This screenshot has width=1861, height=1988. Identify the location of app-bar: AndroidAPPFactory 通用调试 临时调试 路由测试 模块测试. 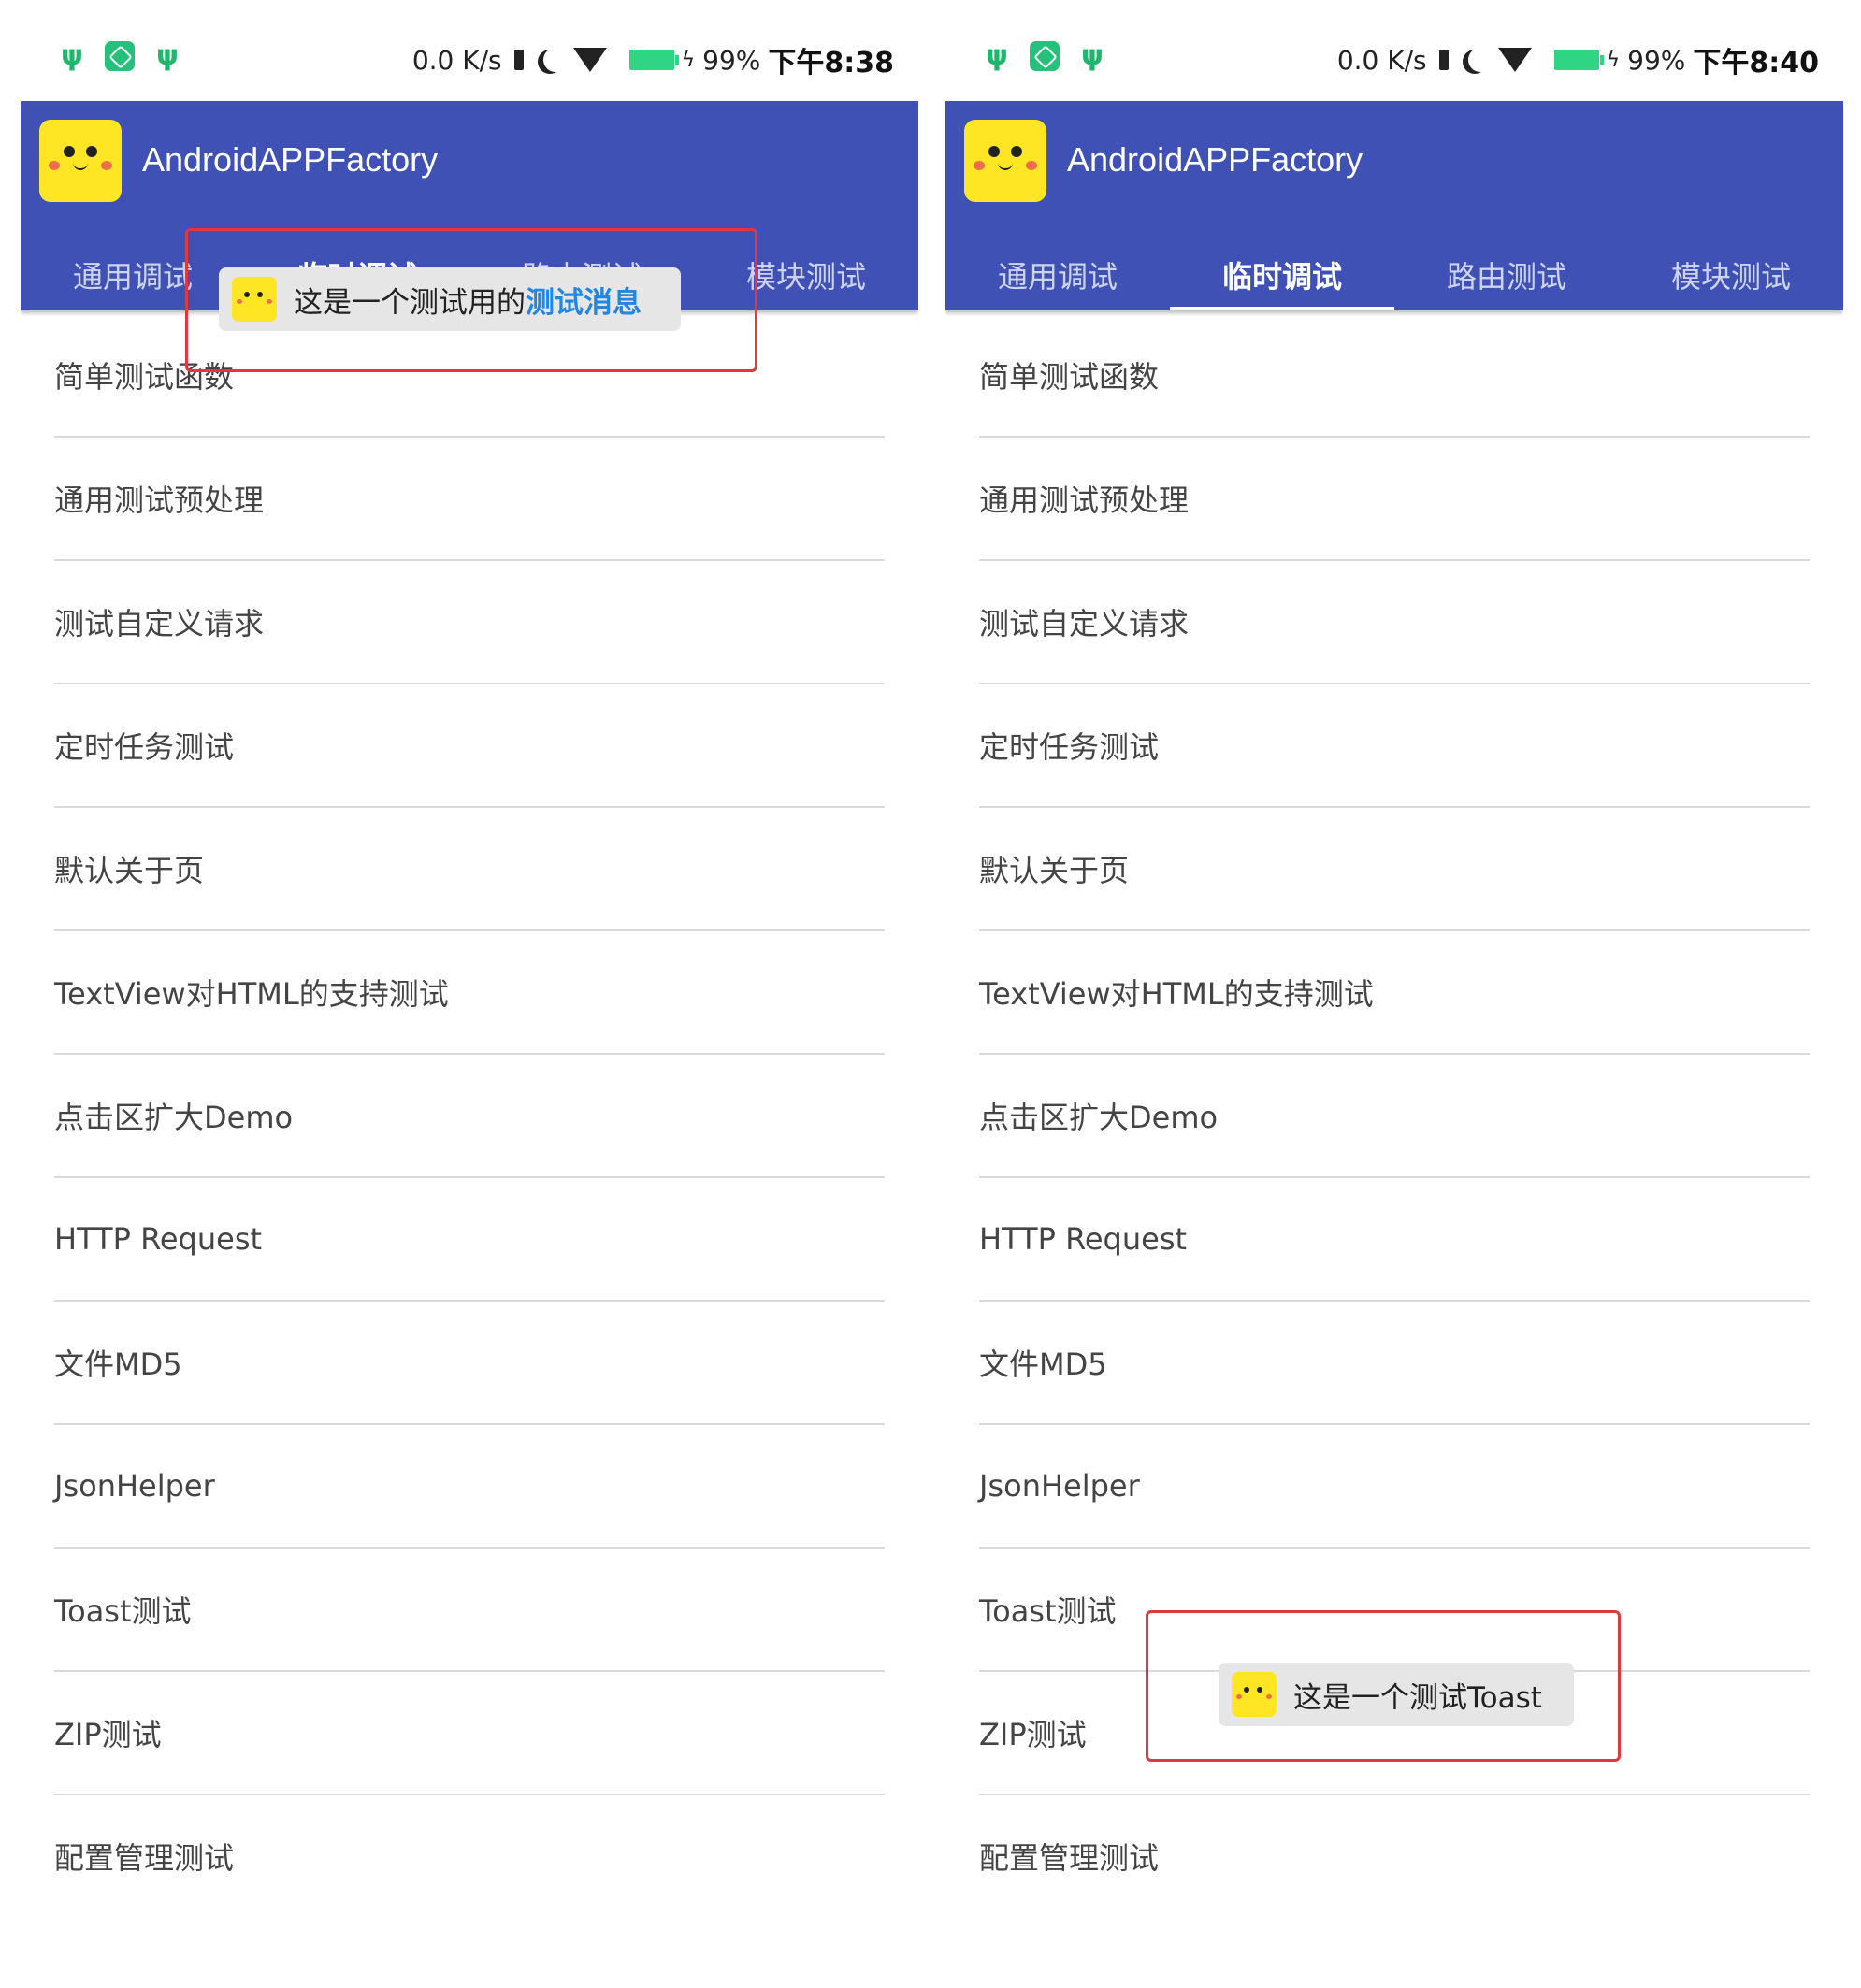
(1394, 205).